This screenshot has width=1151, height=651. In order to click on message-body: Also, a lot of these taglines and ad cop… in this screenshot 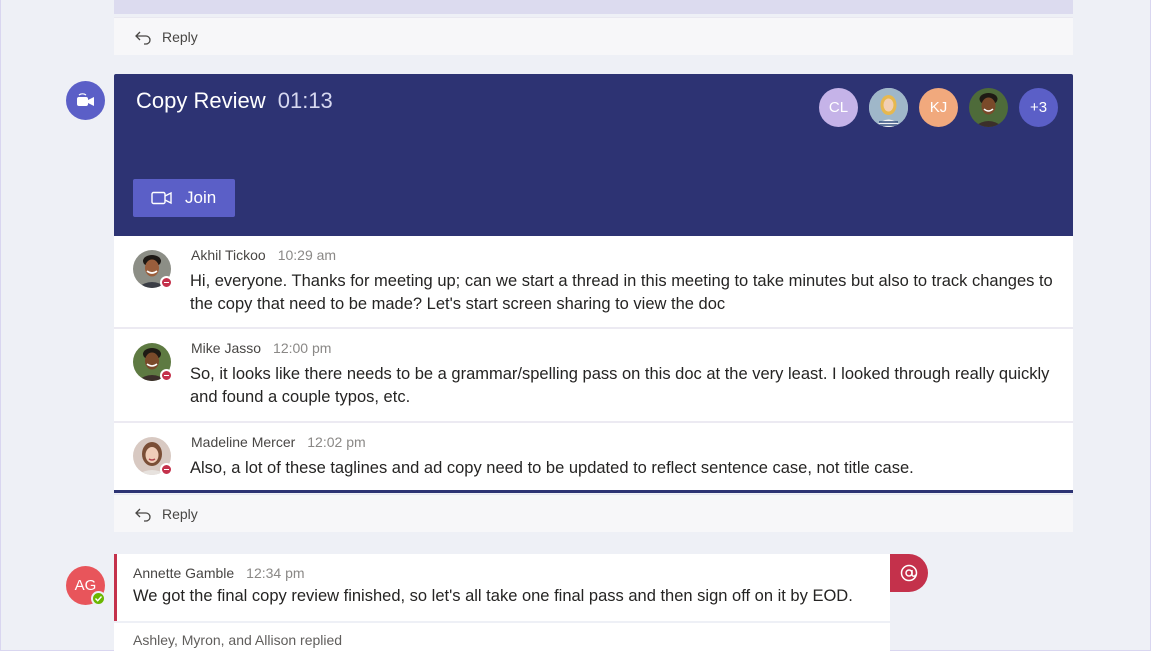, I will do `click(552, 468)`.